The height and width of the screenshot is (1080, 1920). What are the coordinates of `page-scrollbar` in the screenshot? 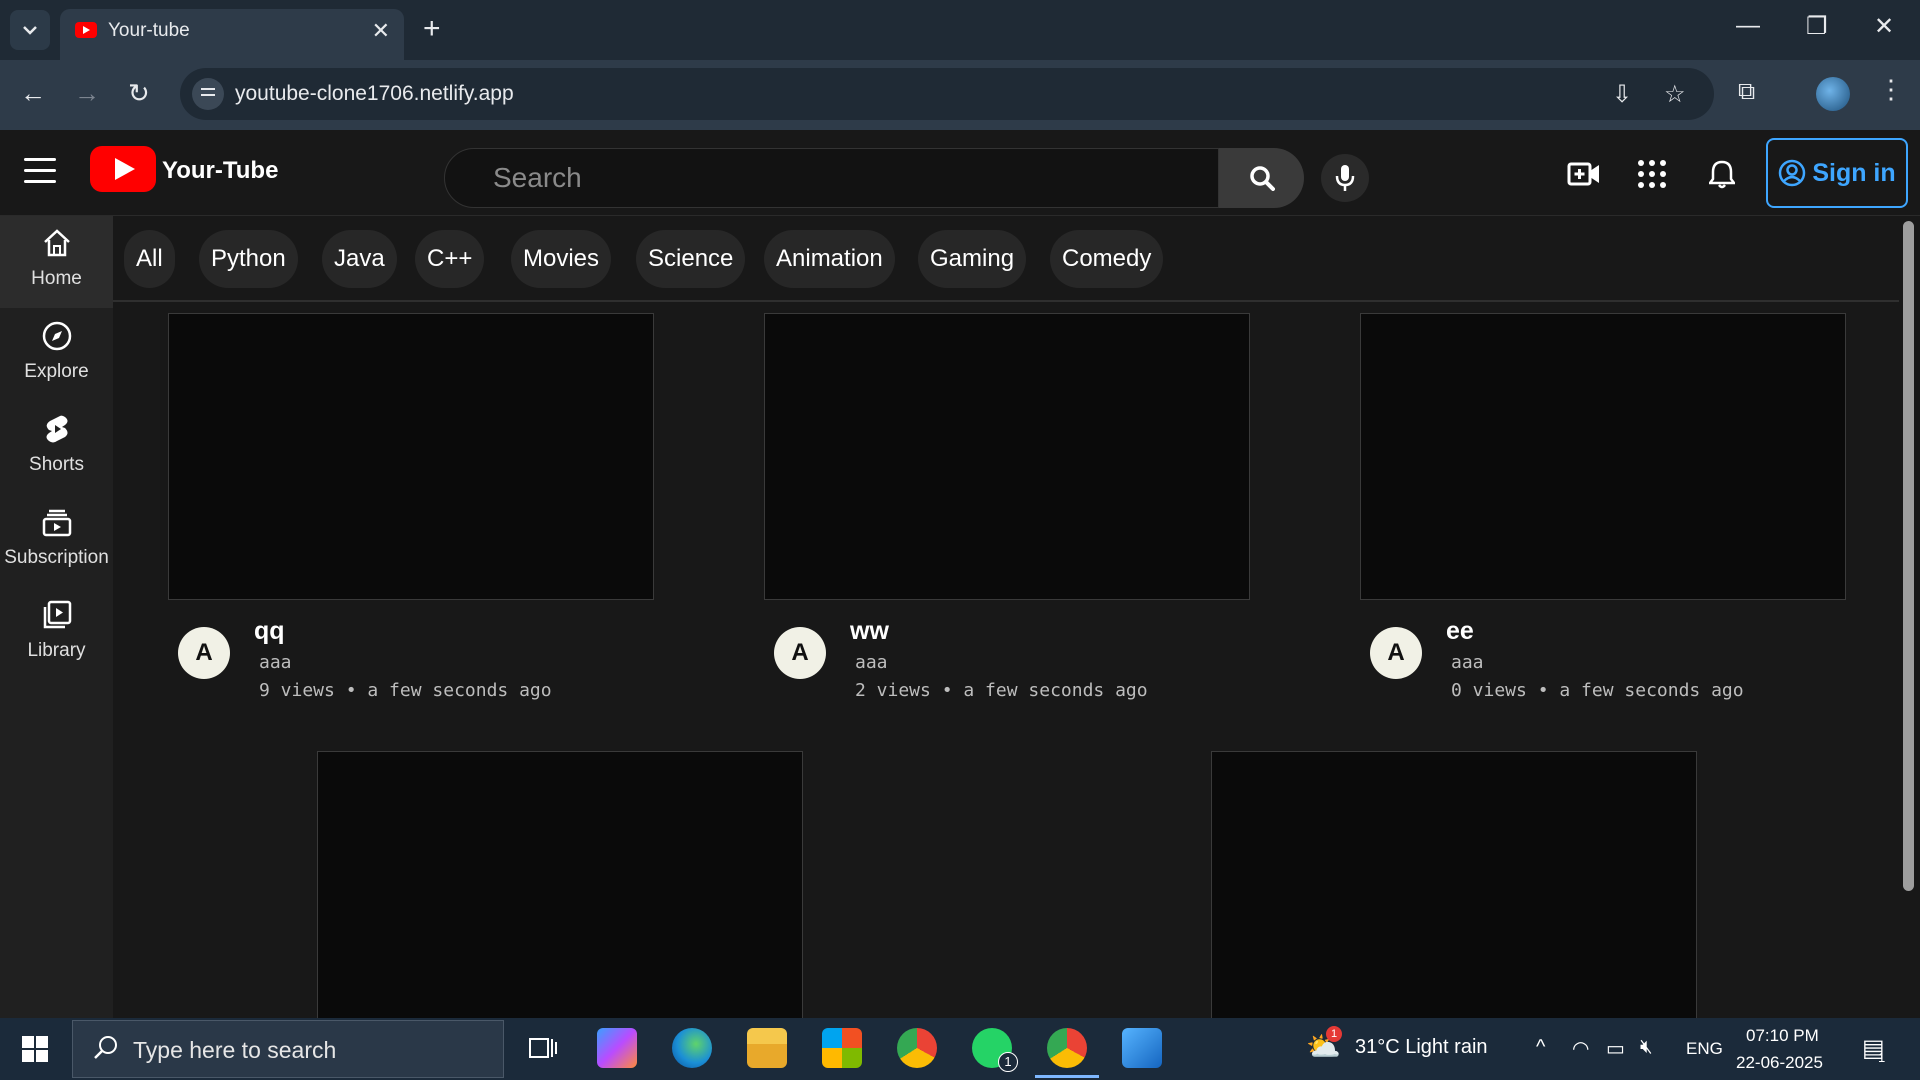 It's located at (1909, 617).